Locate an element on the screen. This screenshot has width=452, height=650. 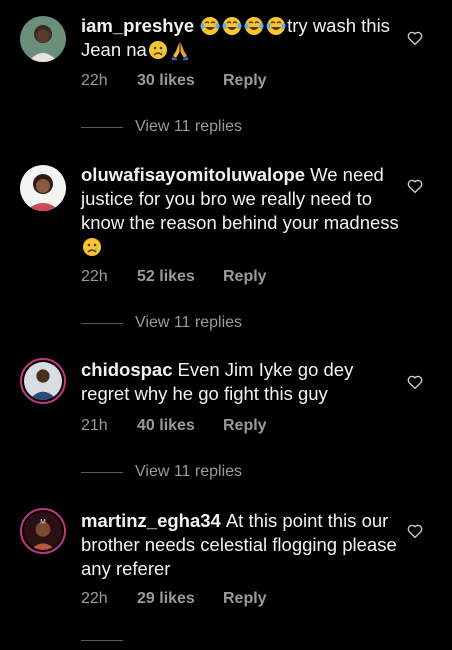
view-replies-button is located at coordinates (108, 640).